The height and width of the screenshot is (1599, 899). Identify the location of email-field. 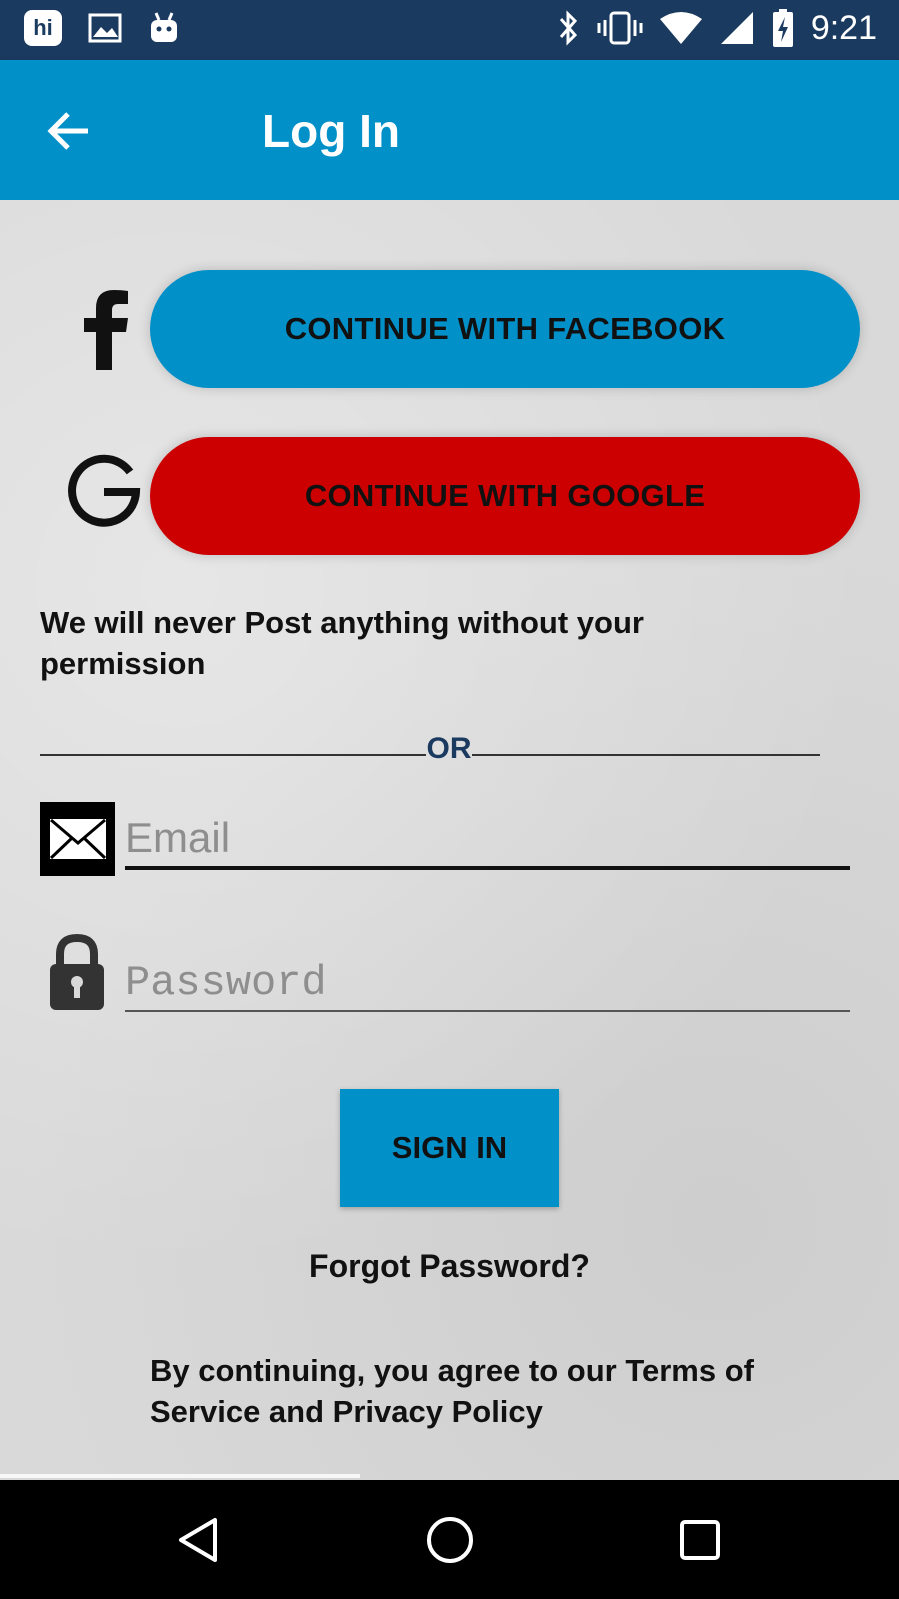
(487, 840).